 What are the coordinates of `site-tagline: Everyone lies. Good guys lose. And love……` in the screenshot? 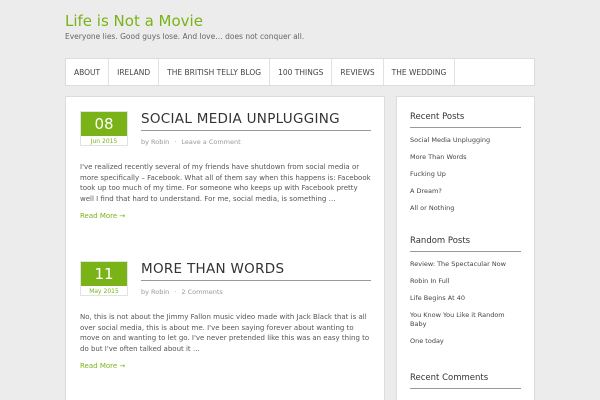 It's located at (185, 36).